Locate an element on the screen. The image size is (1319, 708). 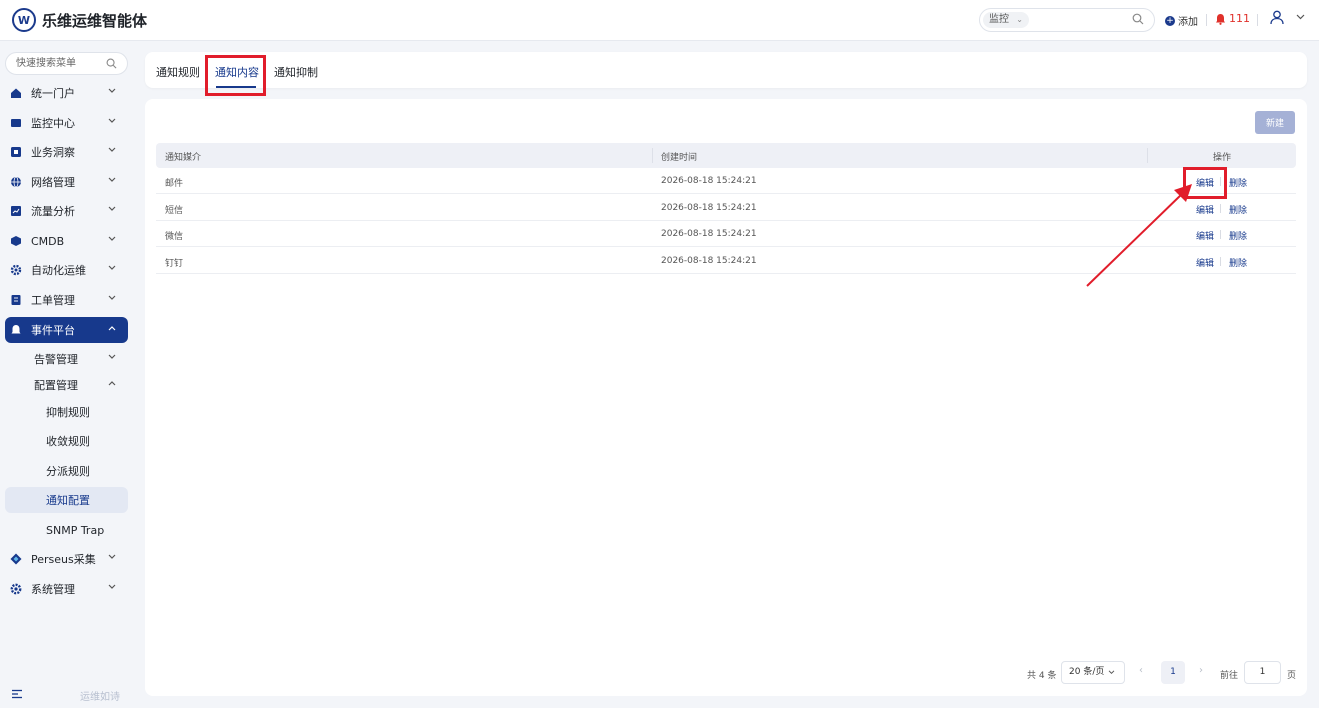
sidebar-item-label: 统一门户 is located at coordinates (53, 93).